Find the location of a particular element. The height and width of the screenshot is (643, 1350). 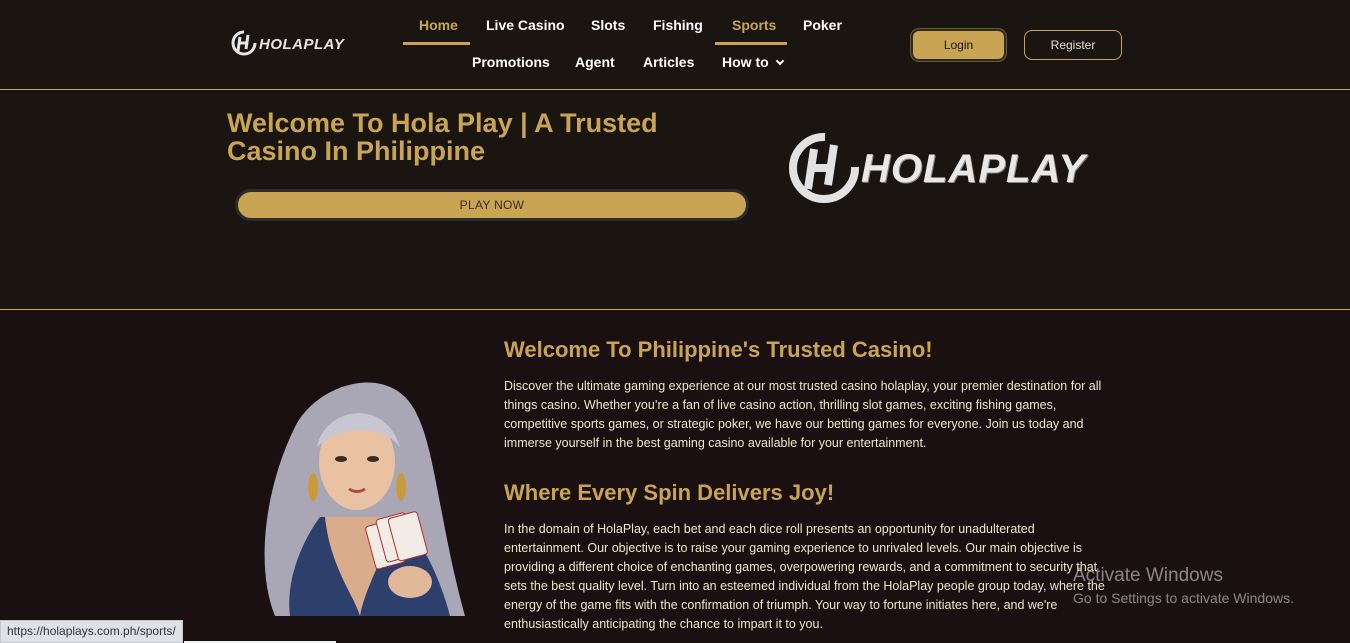

register-button: Register is located at coordinates (1073, 45).